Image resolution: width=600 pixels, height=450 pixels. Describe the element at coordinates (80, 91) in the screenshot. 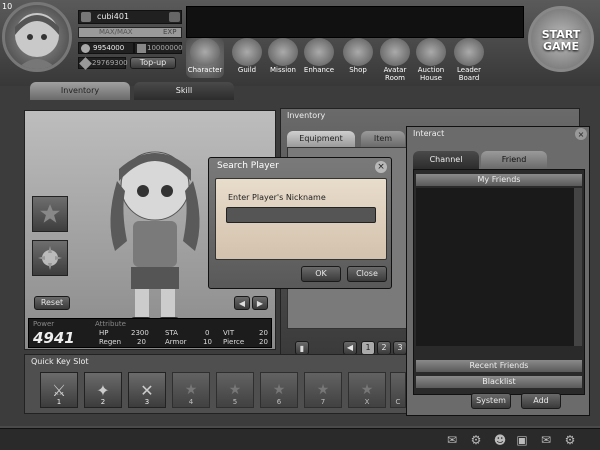

I see `tab-inventory: Inventory` at that location.